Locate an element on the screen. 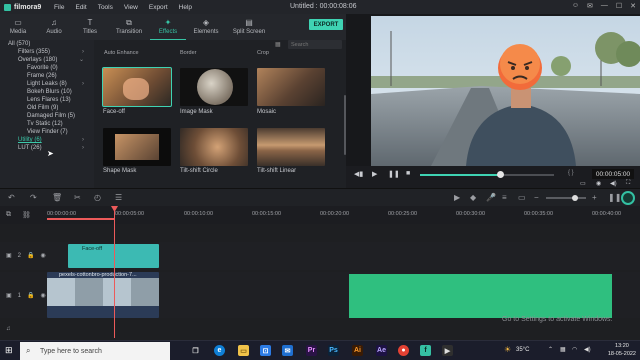 The height and width of the screenshot is (360, 640). minimize-icon: — is located at coordinates (604, 6).